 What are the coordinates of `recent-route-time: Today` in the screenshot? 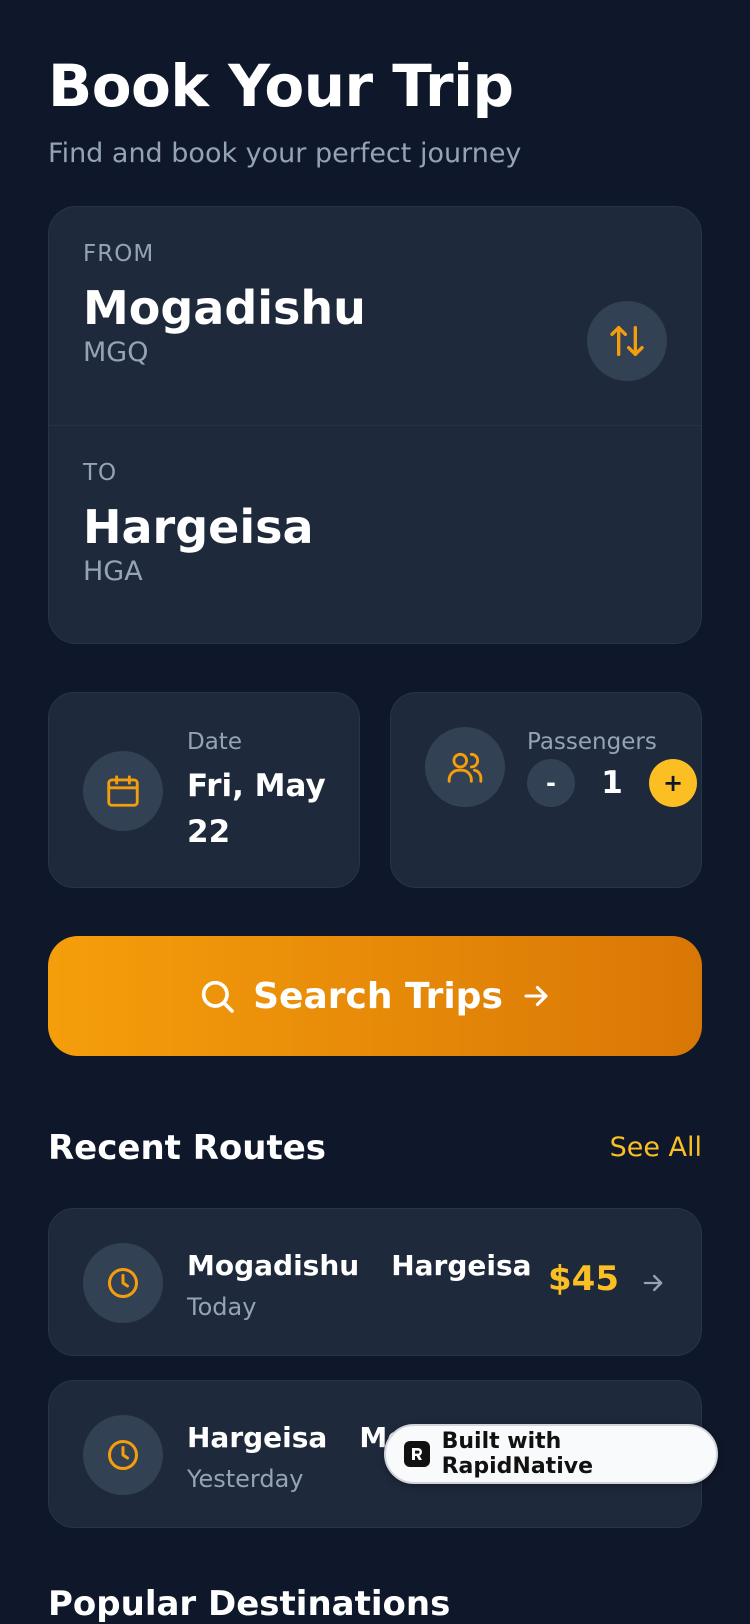 It's located at (222, 1307).